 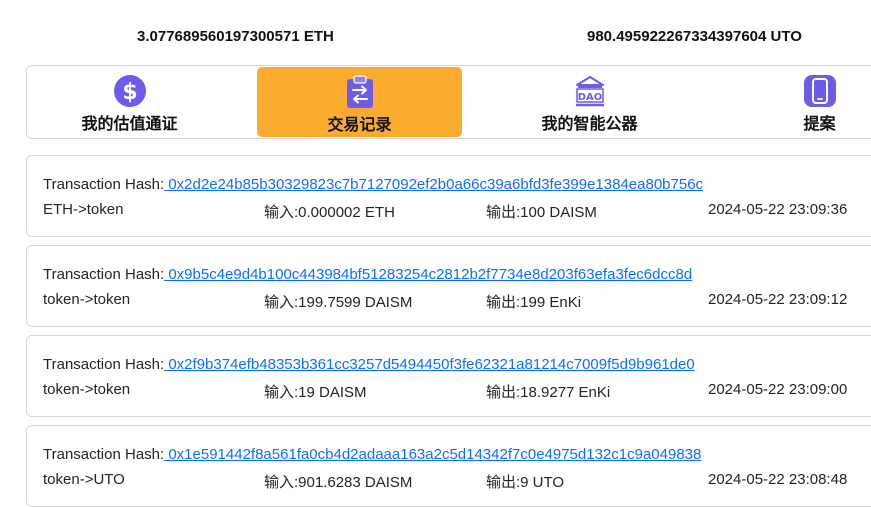 What do you see at coordinates (794, 102) in the screenshot?
I see `tab-proposals: 提案` at bounding box center [794, 102].